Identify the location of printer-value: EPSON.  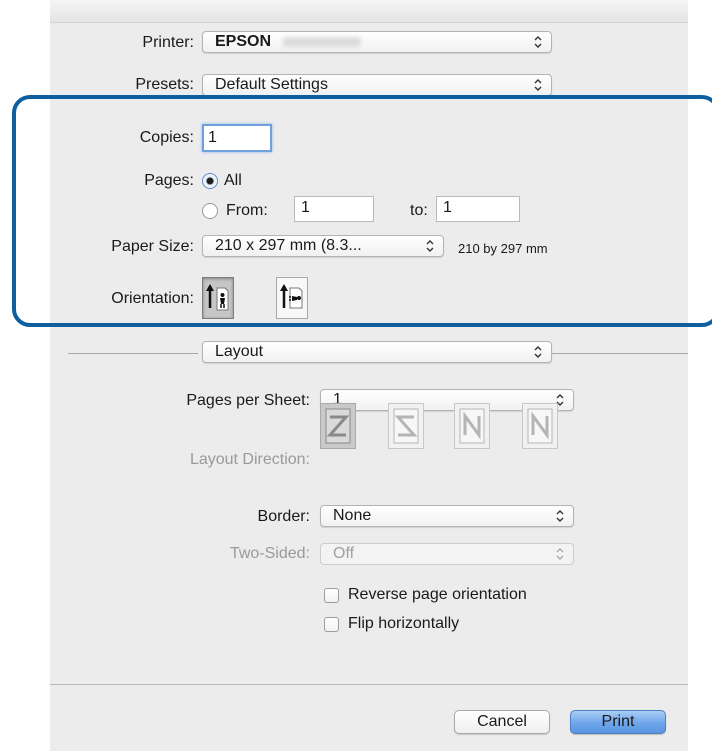
(243, 41).